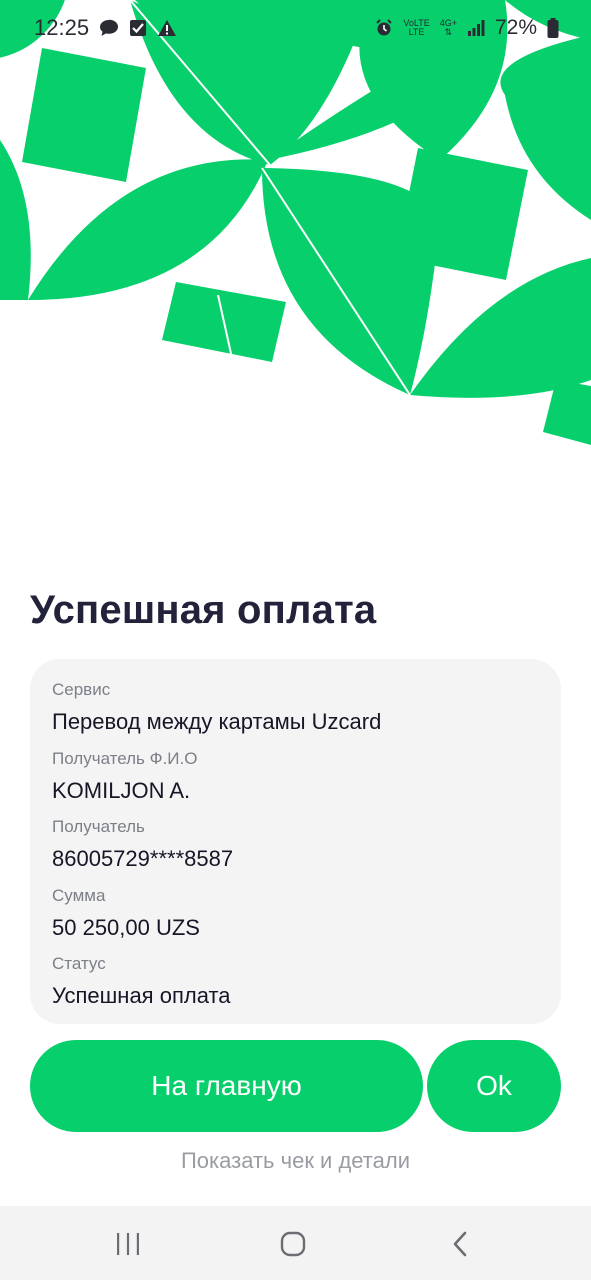 The height and width of the screenshot is (1280, 591). What do you see at coordinates (295, 780) in the screenshot?
I see `detail-row-recipient-name: Получатель Ф.И.О KOMILJON A.` at bounding box center [295, 780].